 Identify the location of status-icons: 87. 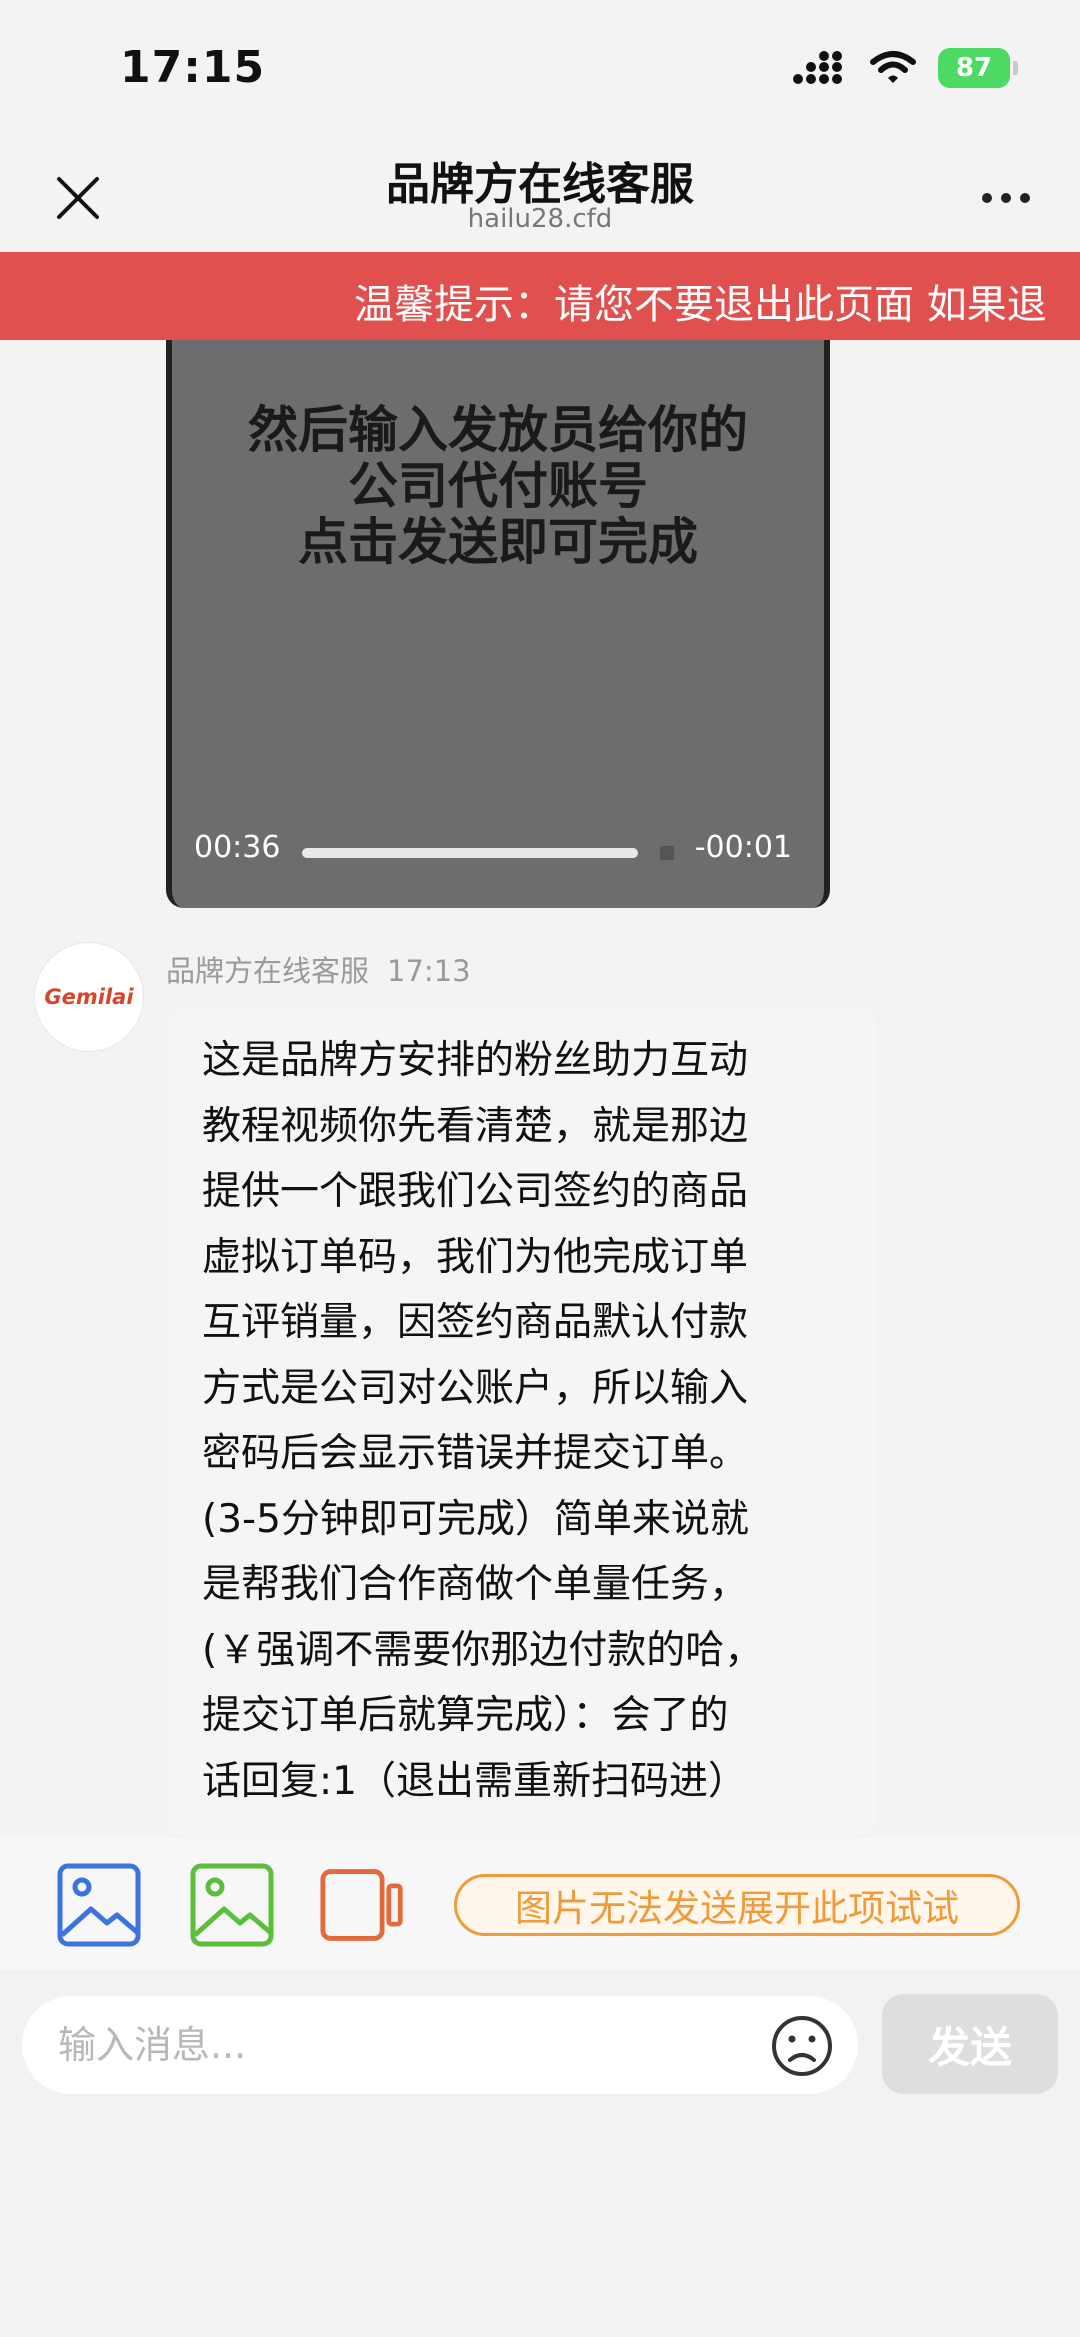
(905, 68).